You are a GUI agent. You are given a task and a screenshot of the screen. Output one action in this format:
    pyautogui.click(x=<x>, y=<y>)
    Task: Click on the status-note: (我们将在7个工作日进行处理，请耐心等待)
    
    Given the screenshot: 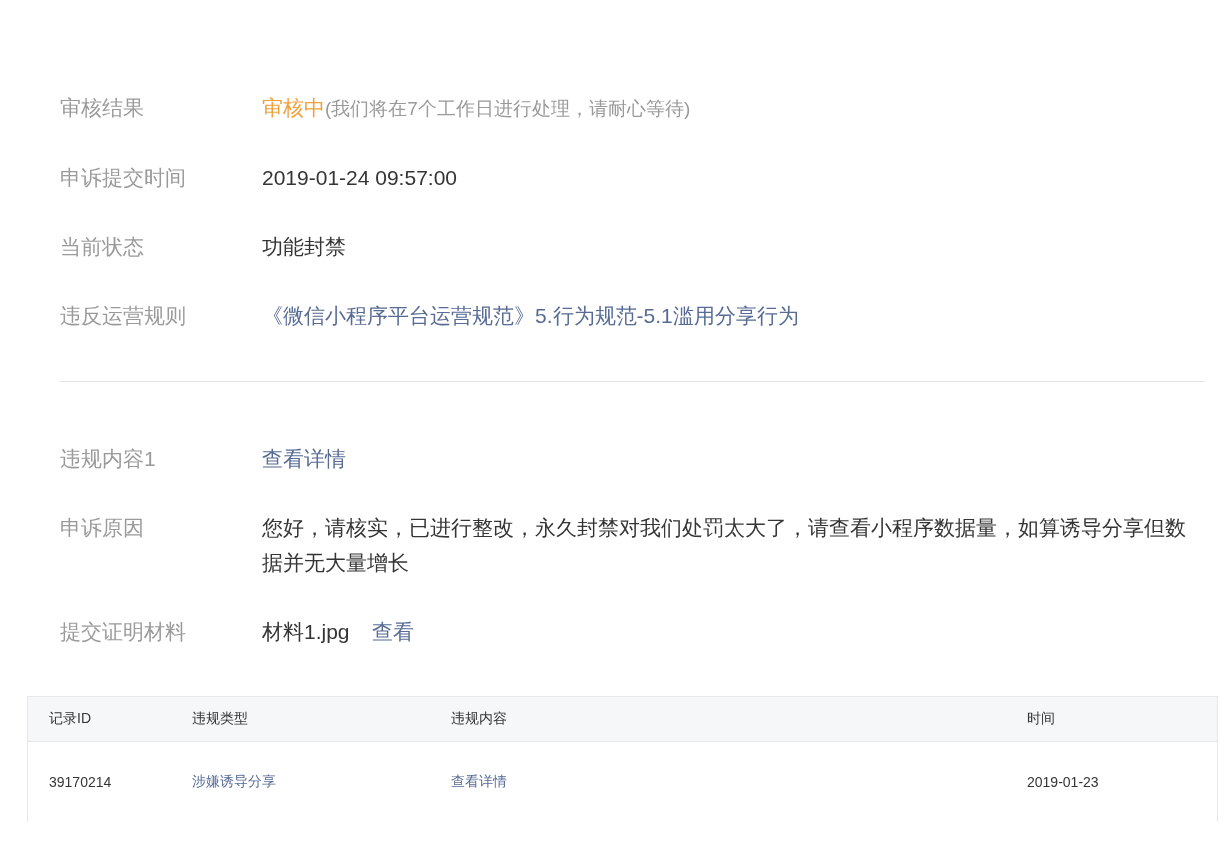 What is the action you would take?
    pyautogui.click(x=508, y=109)
    